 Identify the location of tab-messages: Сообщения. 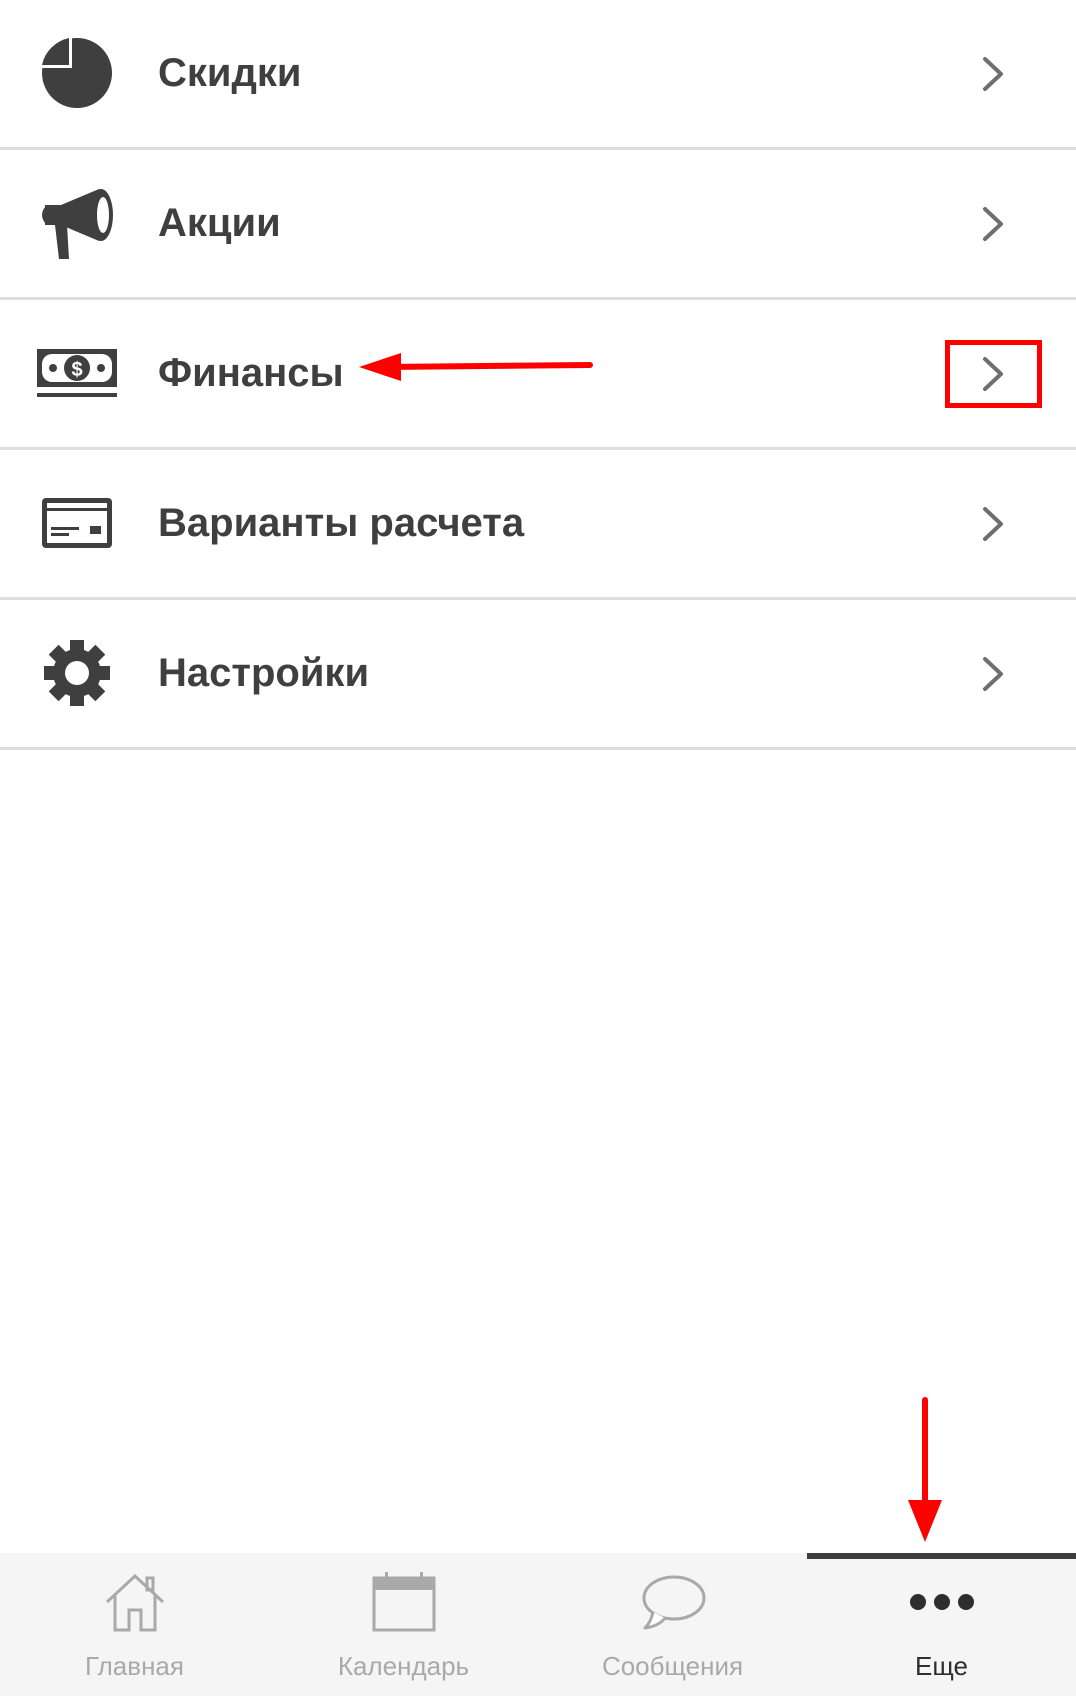
(672, 1624).